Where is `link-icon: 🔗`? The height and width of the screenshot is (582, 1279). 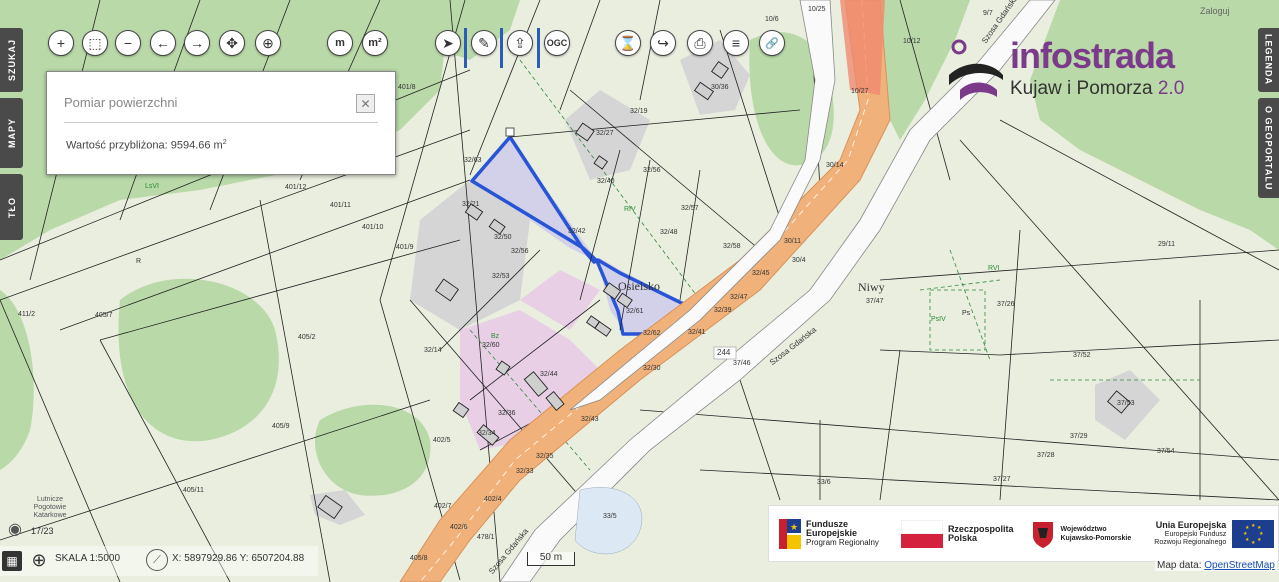
link-icon: 🔗 is located at coordinates (772, 43).